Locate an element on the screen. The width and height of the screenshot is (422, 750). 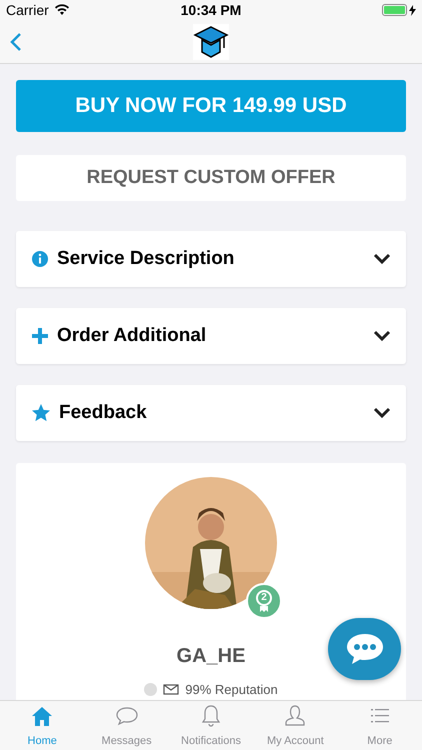
tab-bar-item: Notifications is located at coordinates (211, 725).